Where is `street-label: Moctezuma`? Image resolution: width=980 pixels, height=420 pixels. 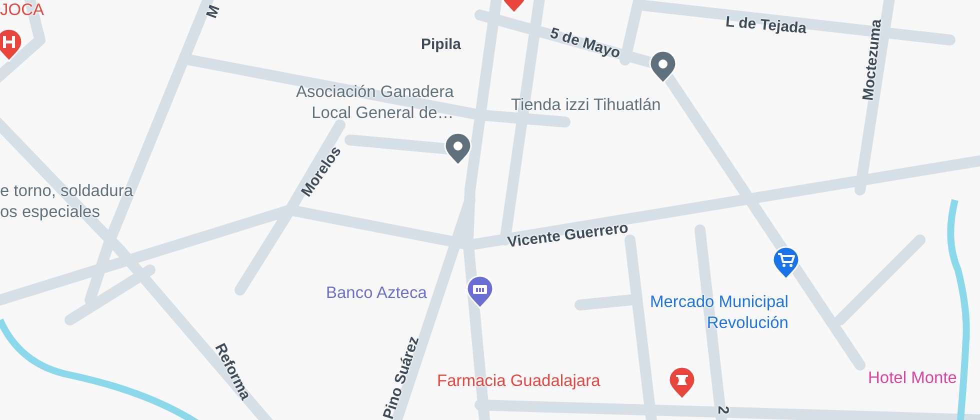 street-label: Moctezuma is located at coordinates (872, 60).